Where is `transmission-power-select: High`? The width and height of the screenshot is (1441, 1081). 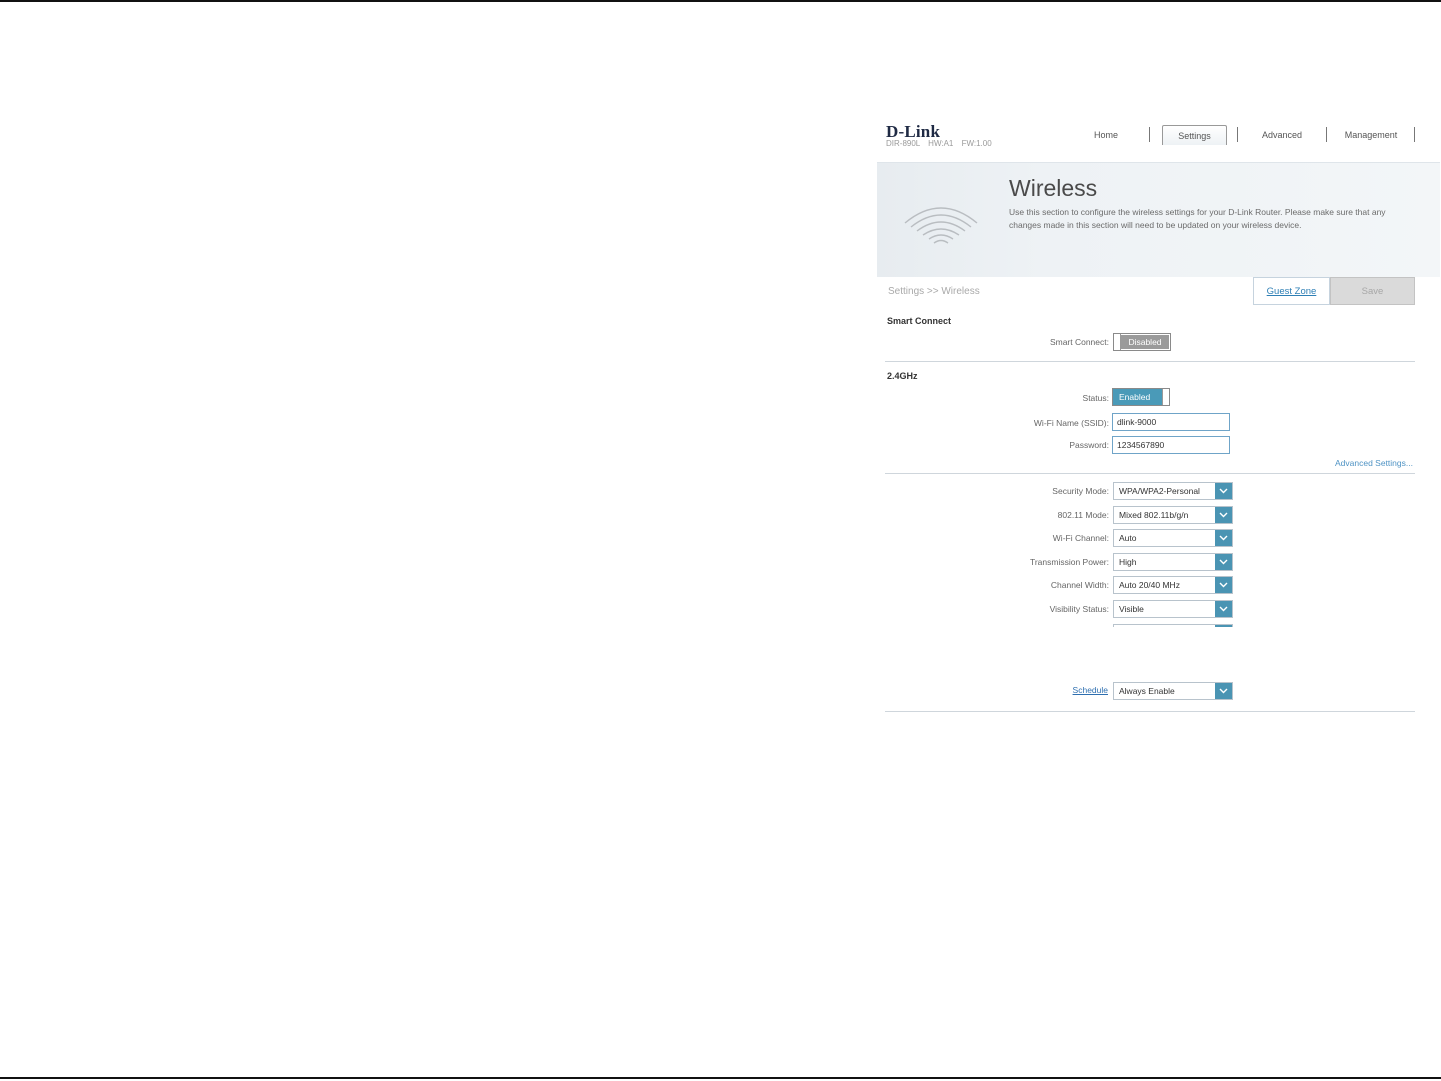
transmission-power-select: High is located at coordinates (1173, 562).